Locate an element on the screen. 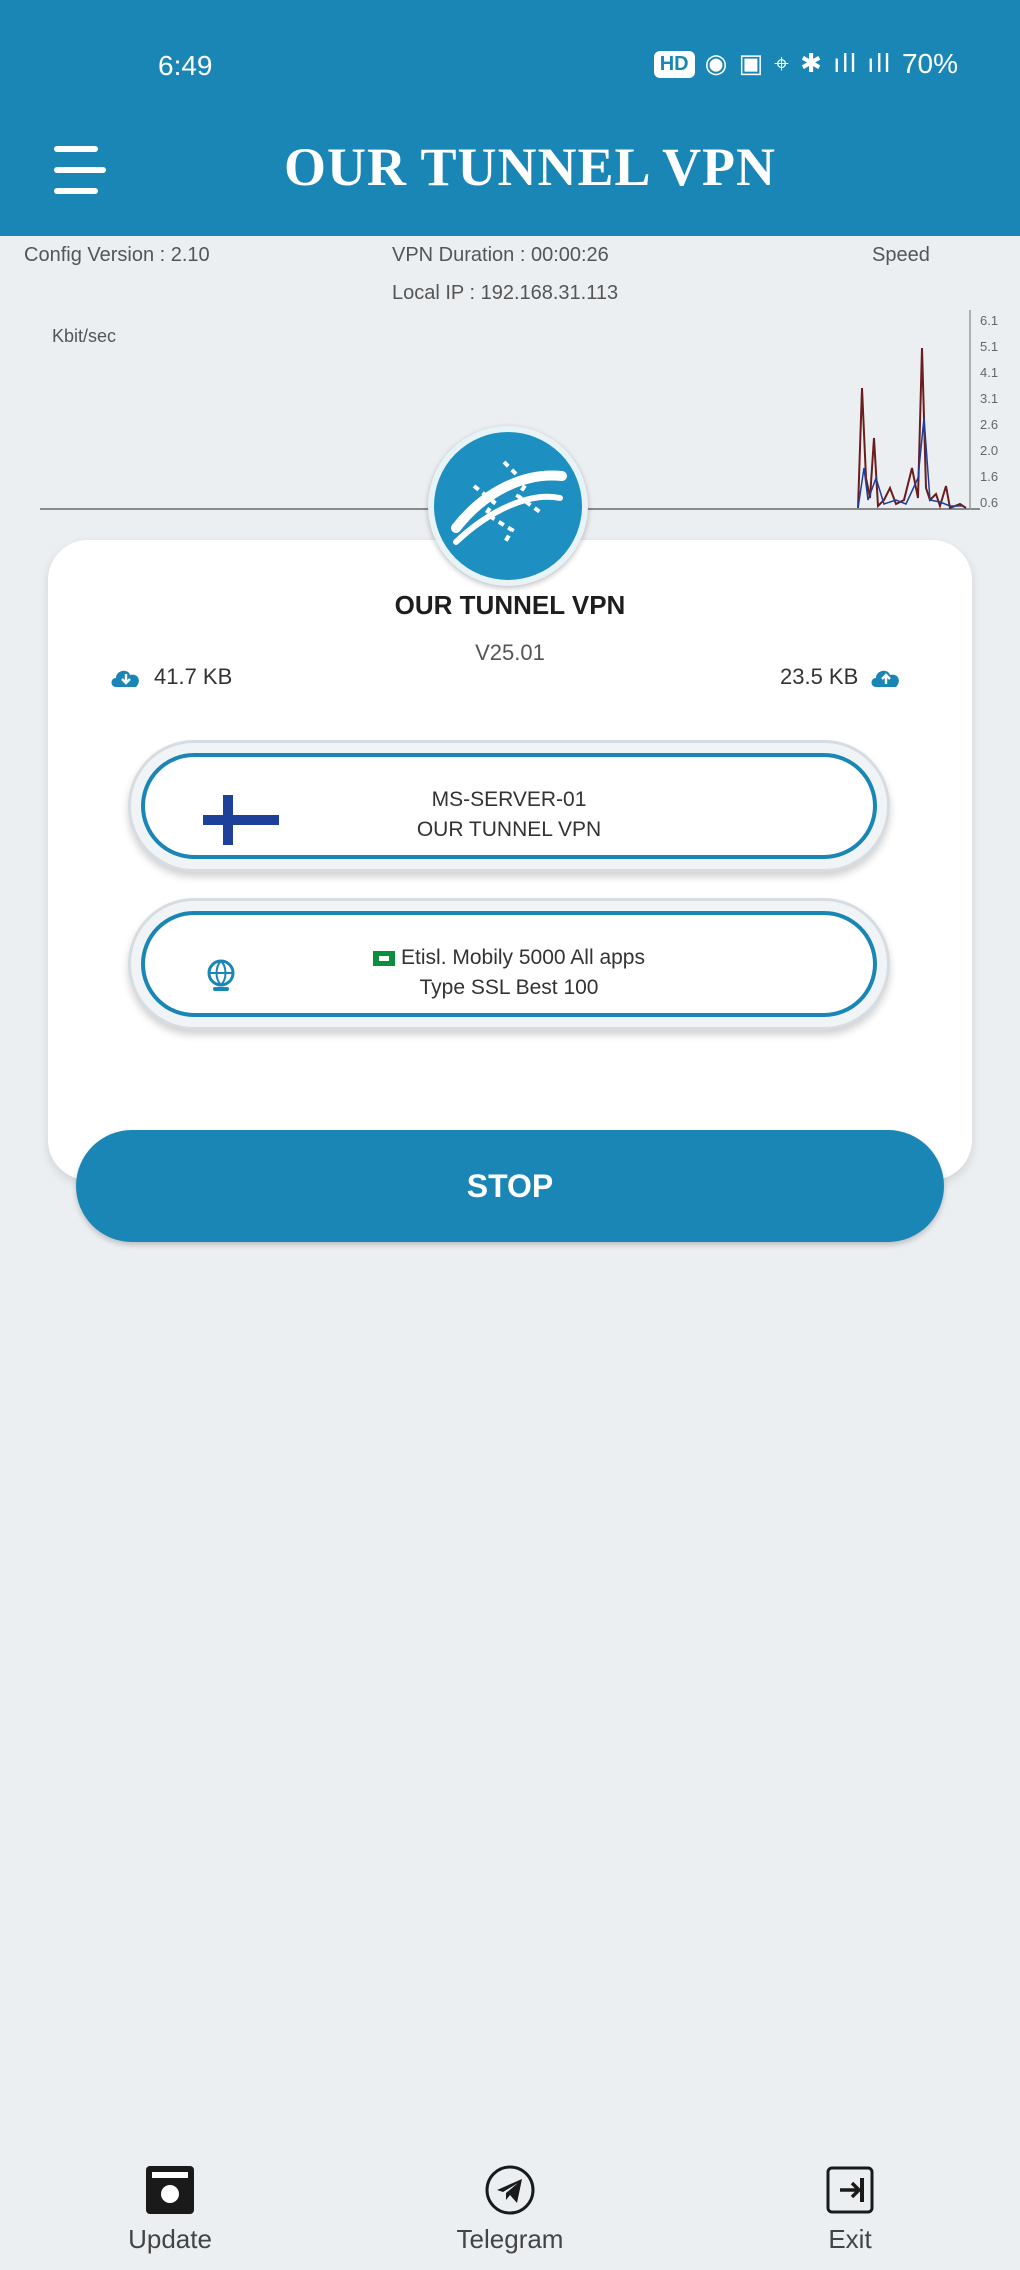  download-counter: 41.7 KB is located at coordinates (170, 677).